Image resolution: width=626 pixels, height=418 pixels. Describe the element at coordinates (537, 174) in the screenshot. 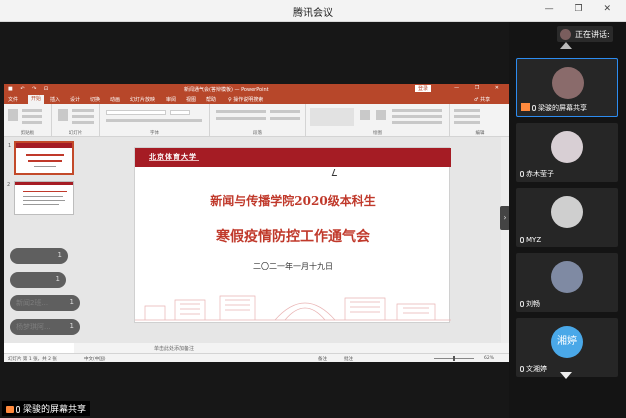

I see `participant-name: 赤木莹子` at that location.